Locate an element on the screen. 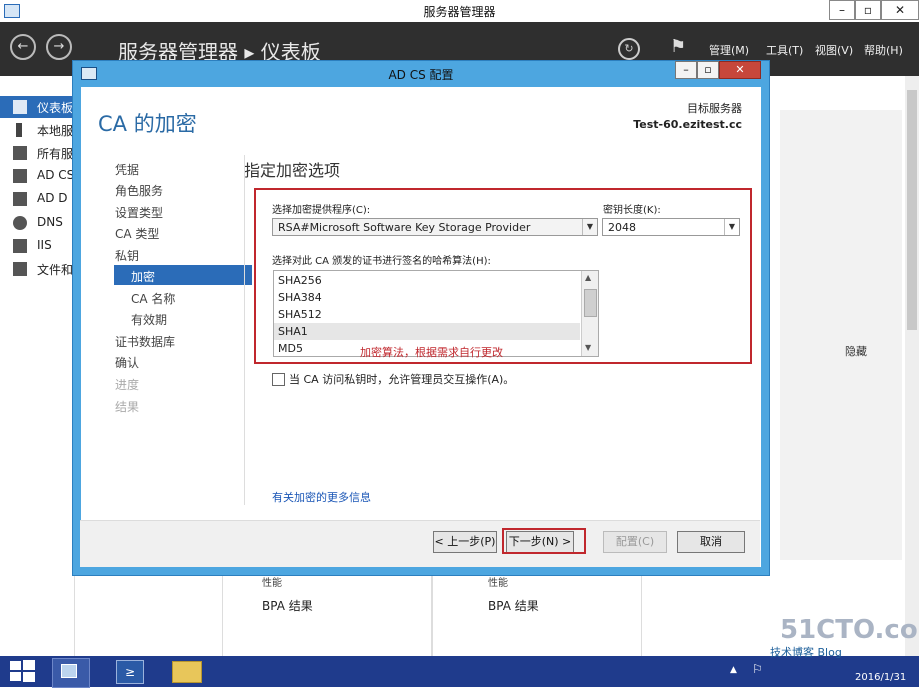  role-card is located at coordinates (327, 612).